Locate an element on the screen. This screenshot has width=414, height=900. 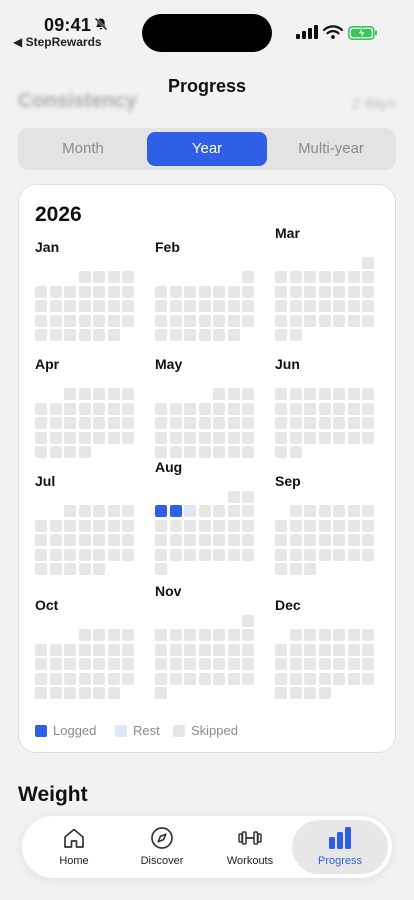
segment-year: Year is located at coordinates (207, 149).